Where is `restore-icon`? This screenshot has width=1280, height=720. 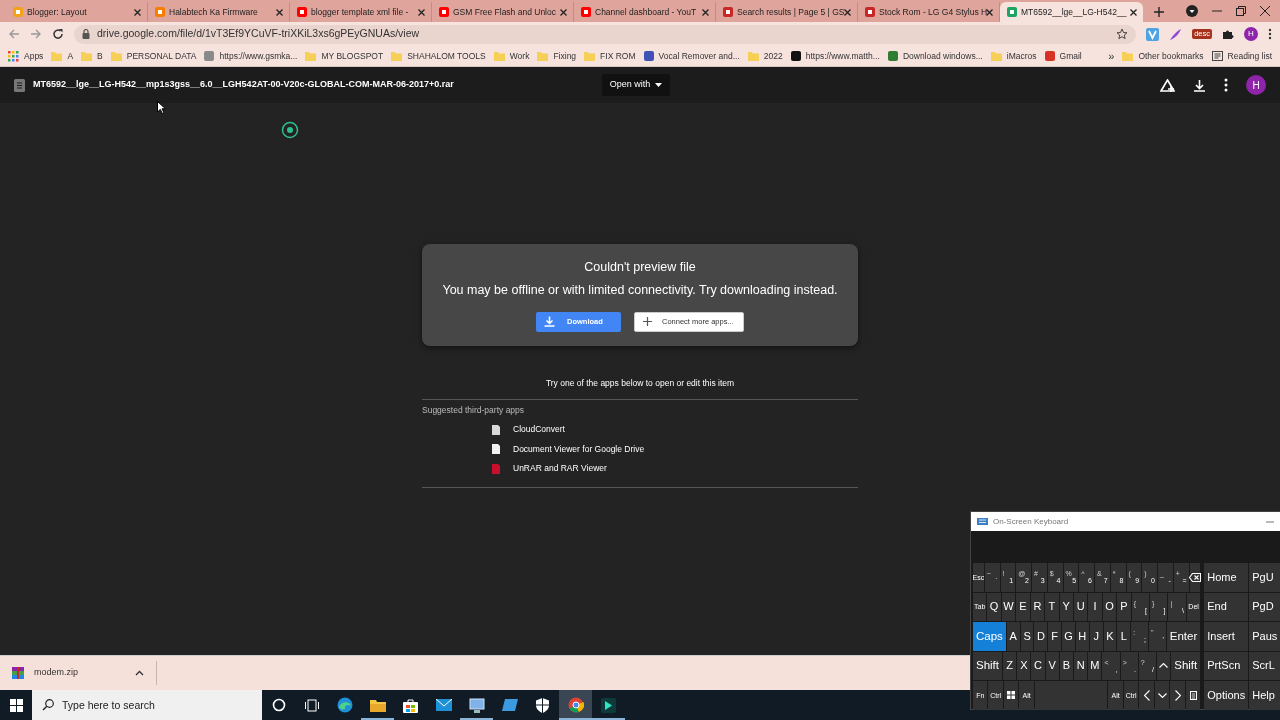 restore-icon is located at coordinates (1241, 11).